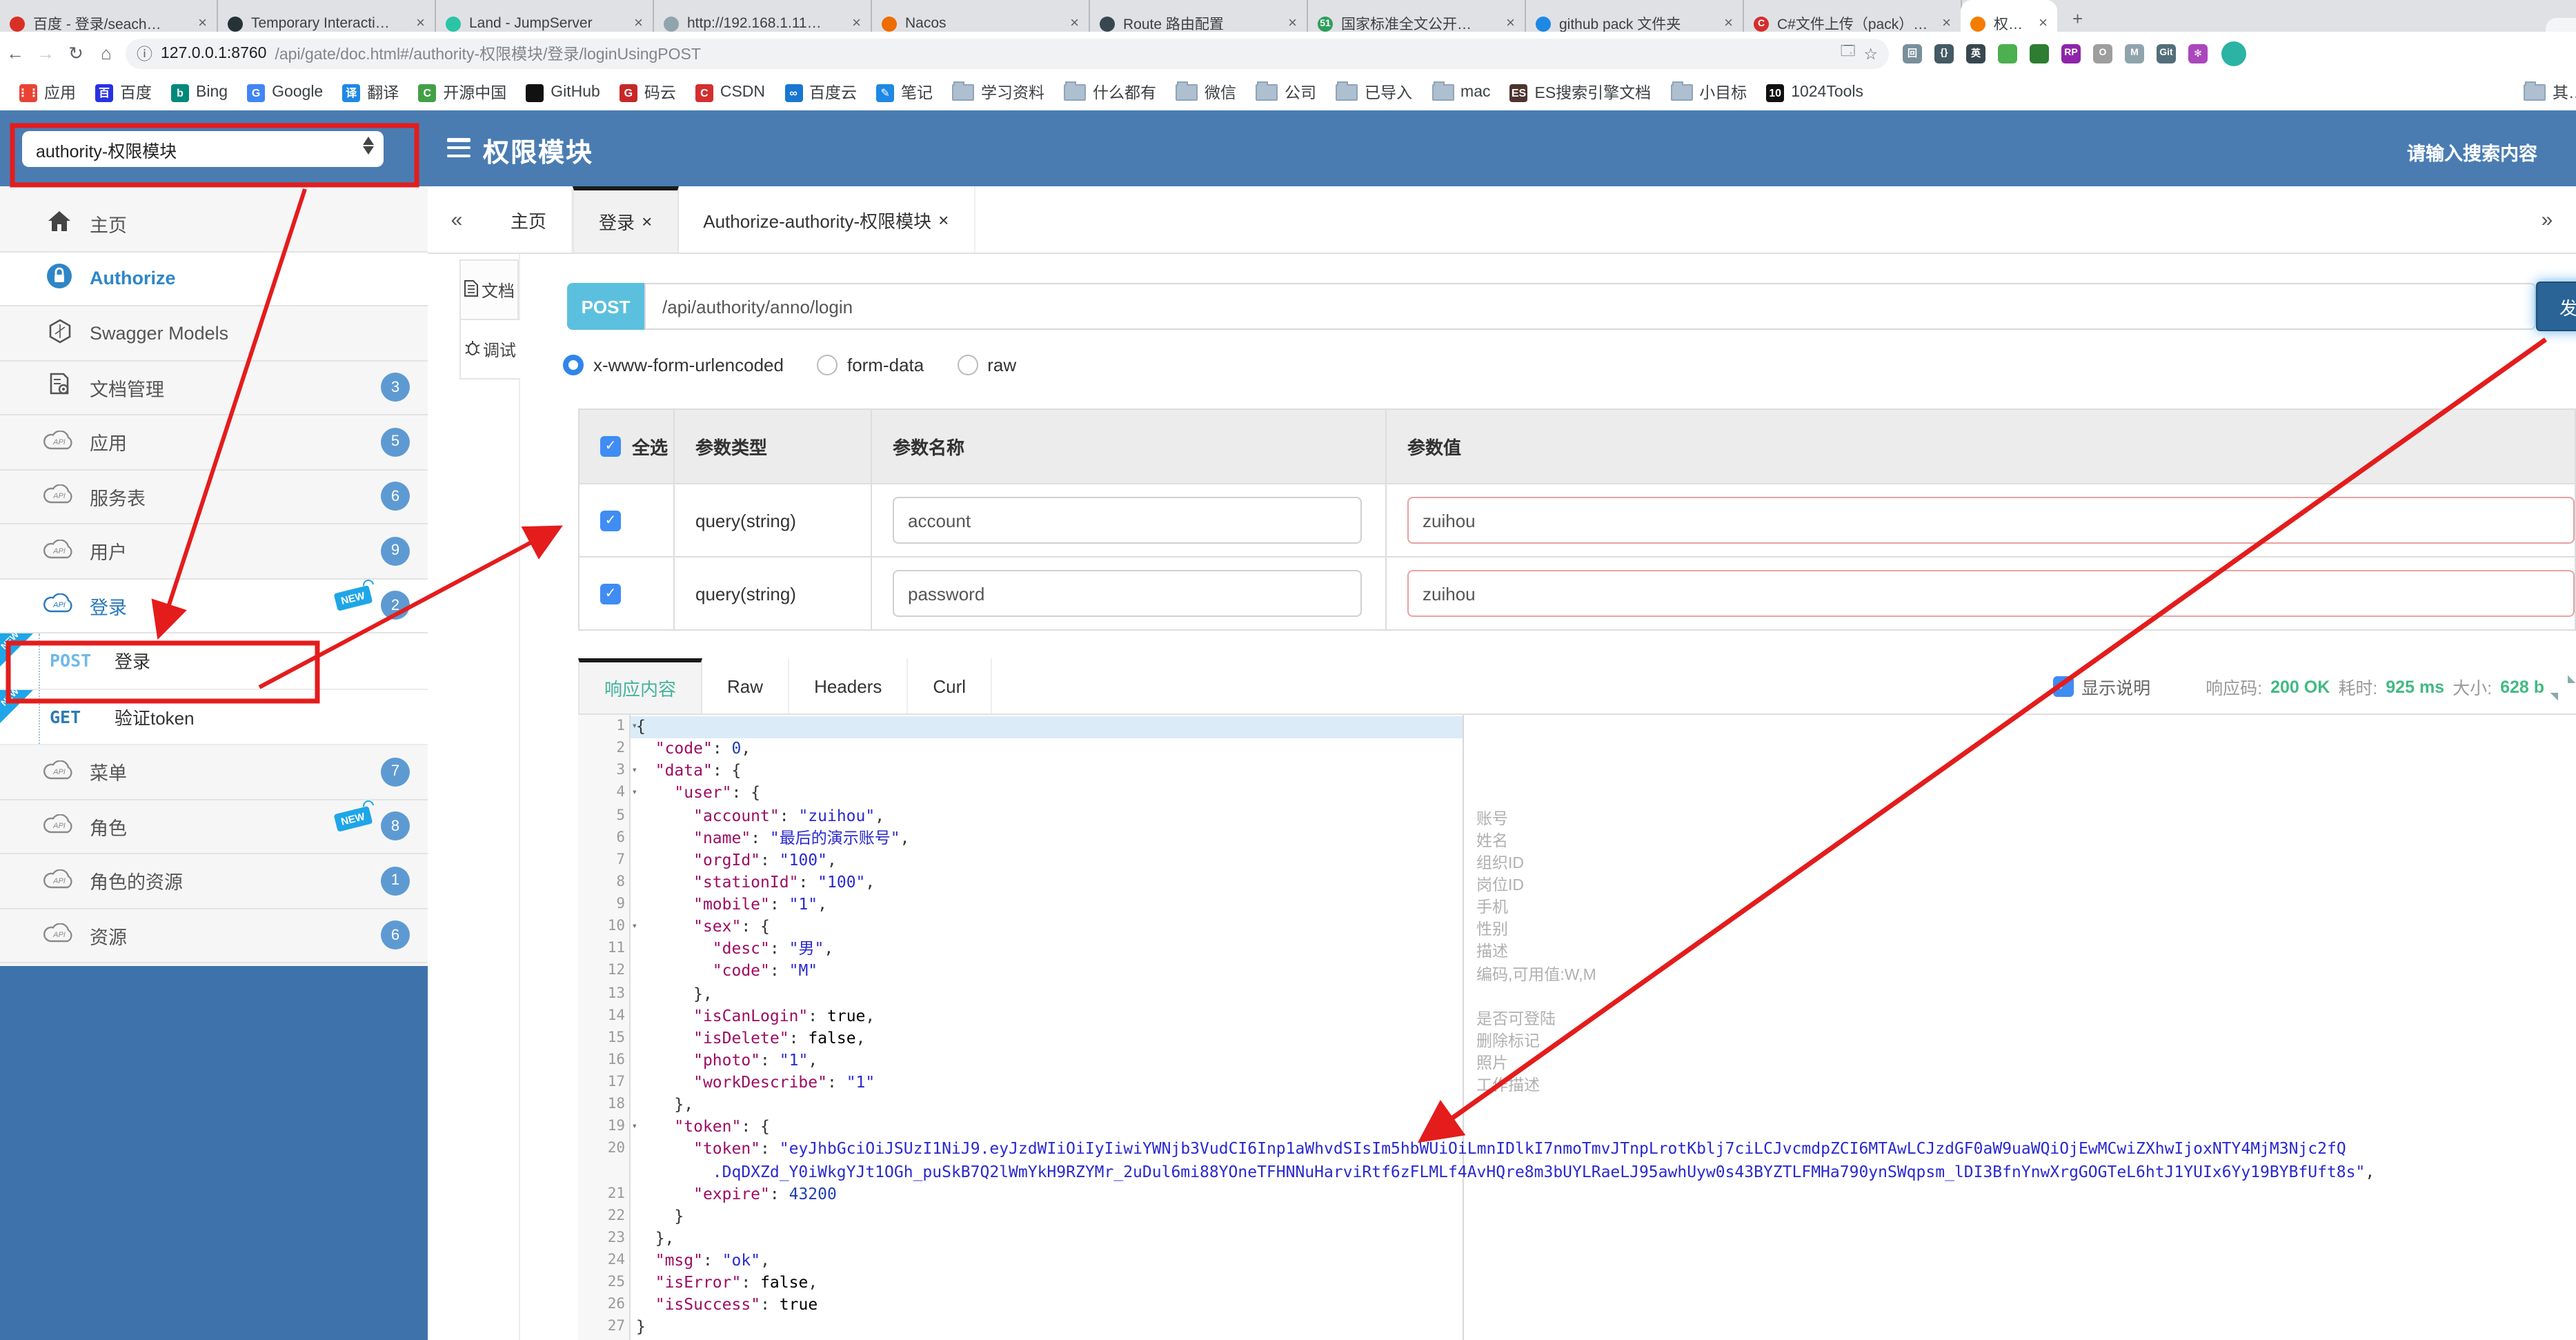  Describe the element at coordinates (986, 365) in the screenshot. I see `body-type-radio-raw: raw` at that location.